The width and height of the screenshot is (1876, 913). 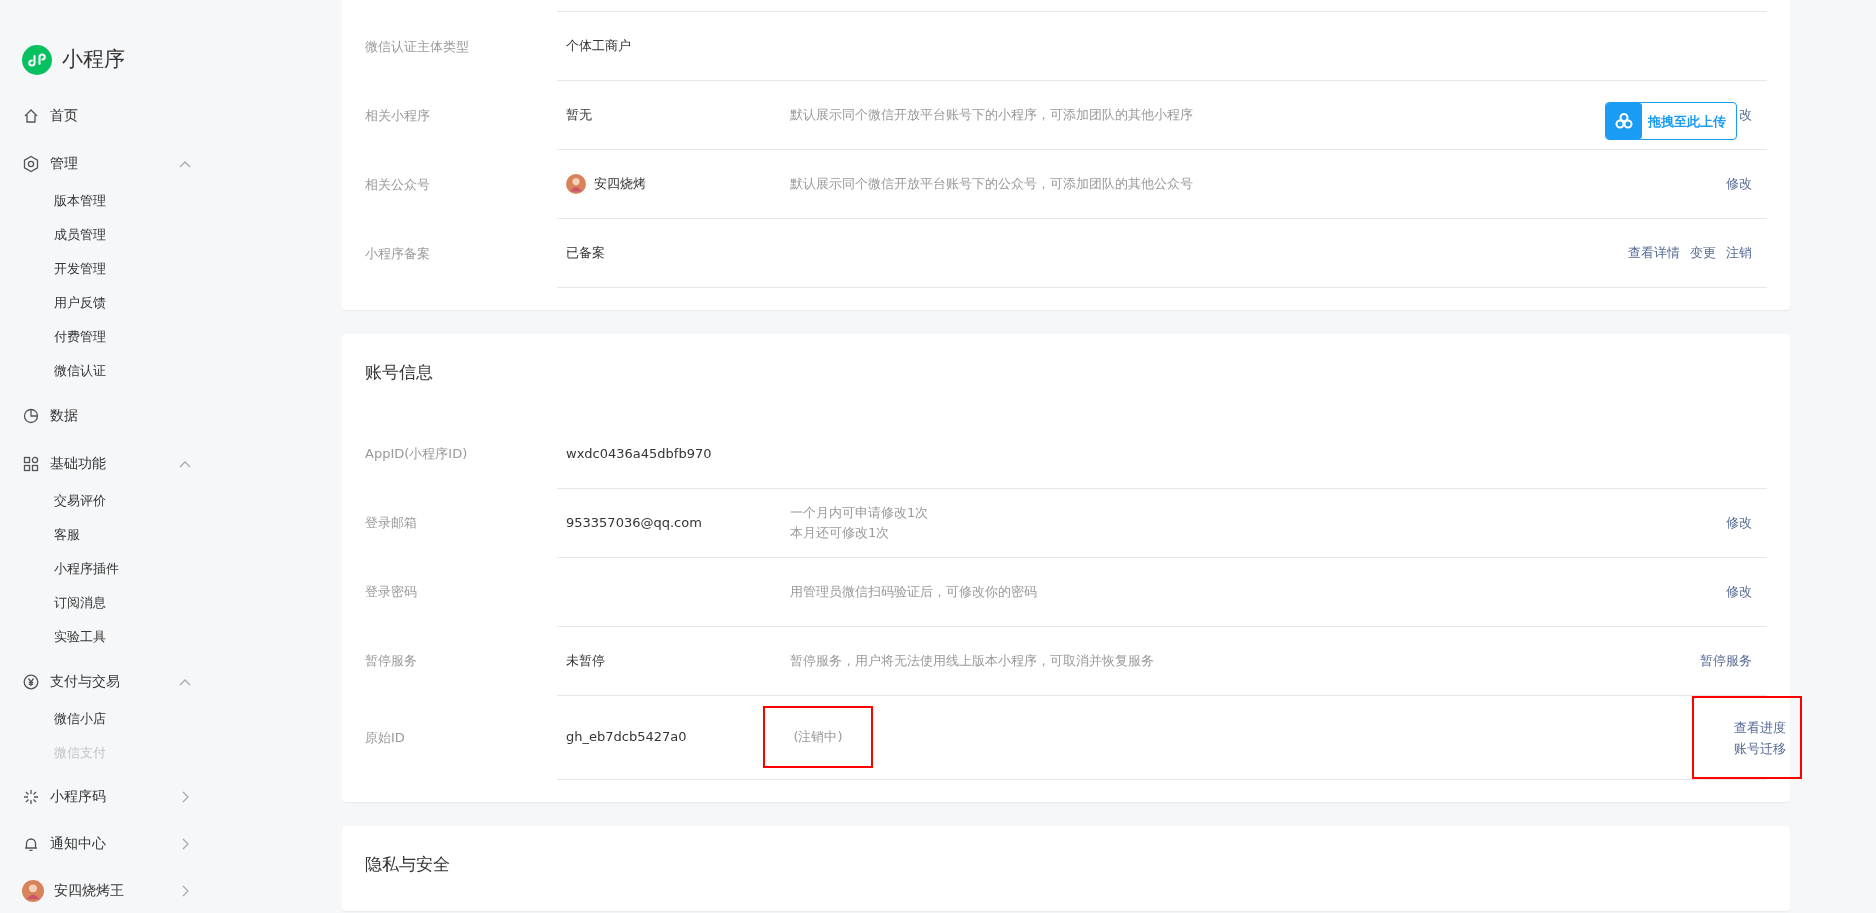 I want to click on sidebar-item: 安四烧烤王, so click(x=107, y=890).